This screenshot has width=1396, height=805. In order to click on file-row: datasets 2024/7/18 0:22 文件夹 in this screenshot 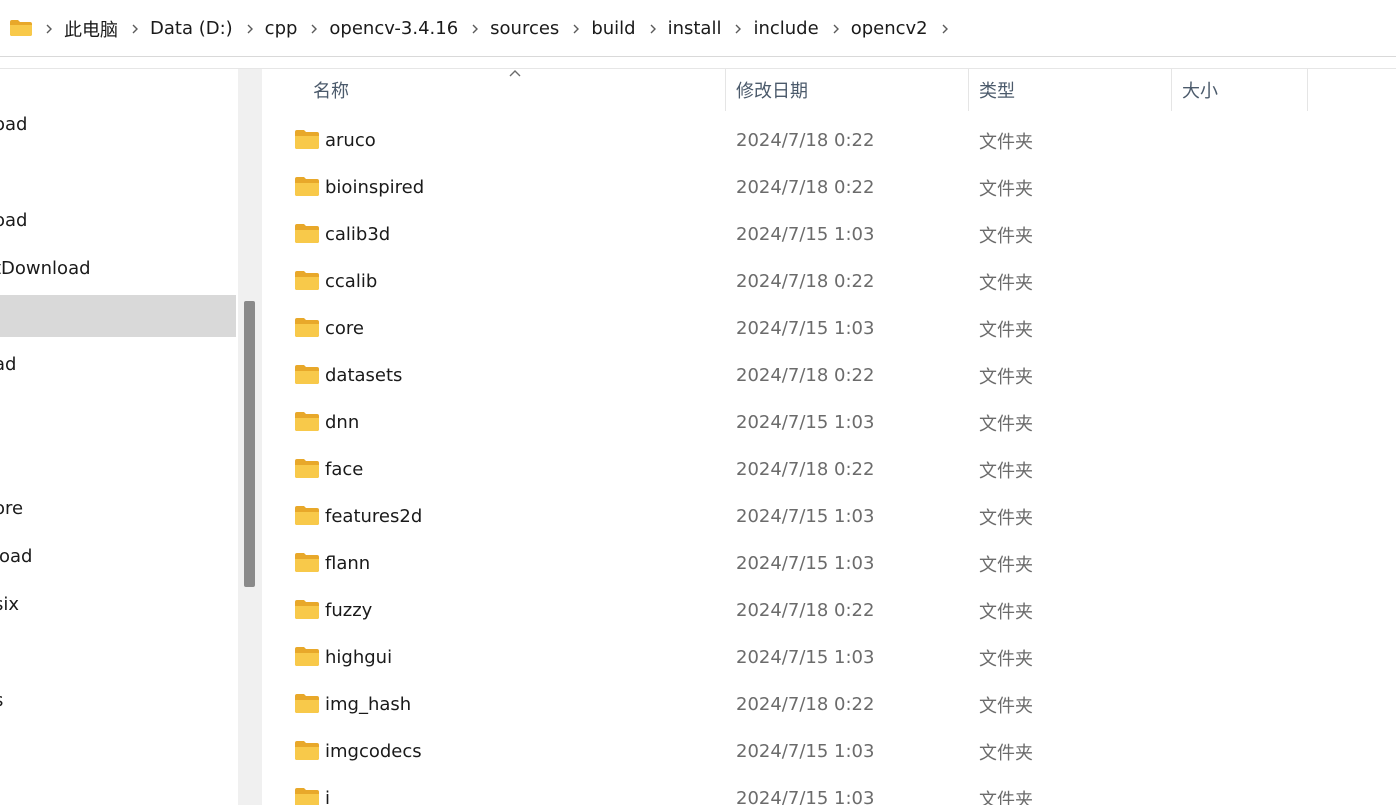, I will do `click(829, 375)`.